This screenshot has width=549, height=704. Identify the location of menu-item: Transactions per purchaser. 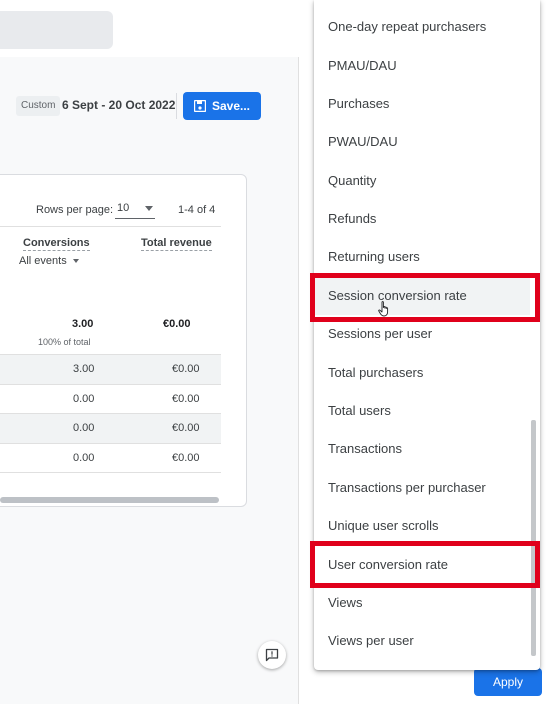
(422, 488).